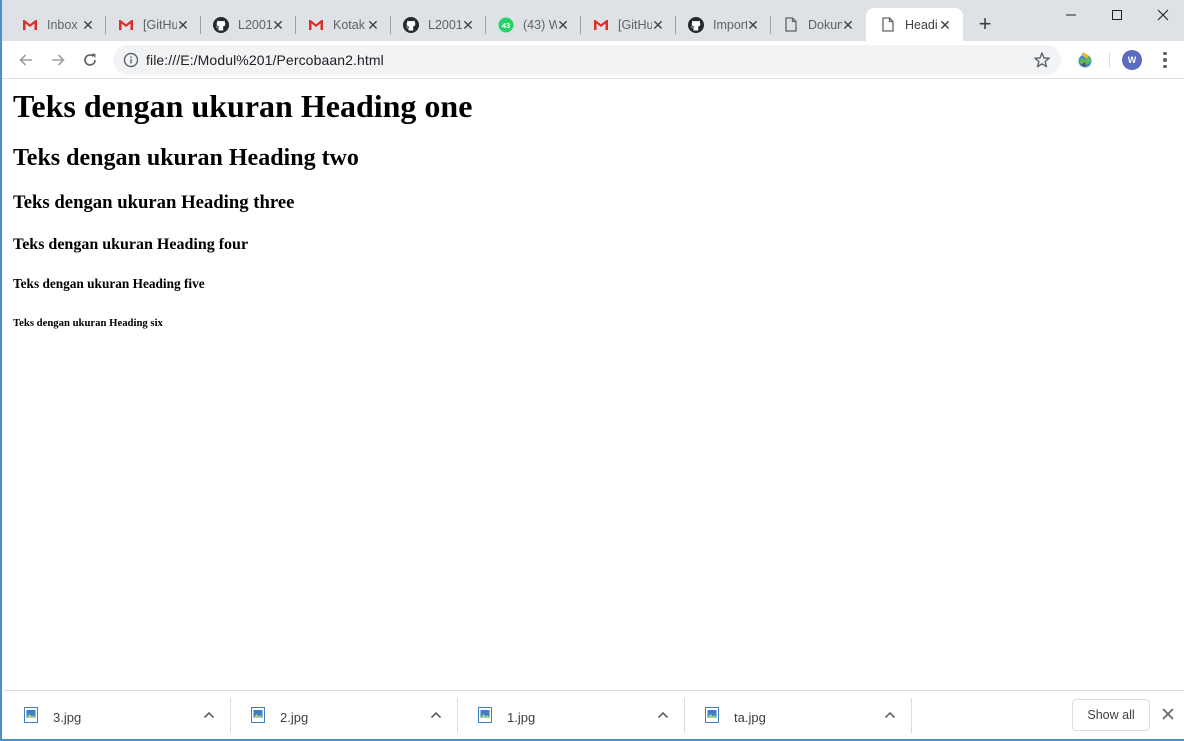  Describe the element at coordinates (1042, 60) in the screenshot. I see `bookmark-star-icon` at that location.